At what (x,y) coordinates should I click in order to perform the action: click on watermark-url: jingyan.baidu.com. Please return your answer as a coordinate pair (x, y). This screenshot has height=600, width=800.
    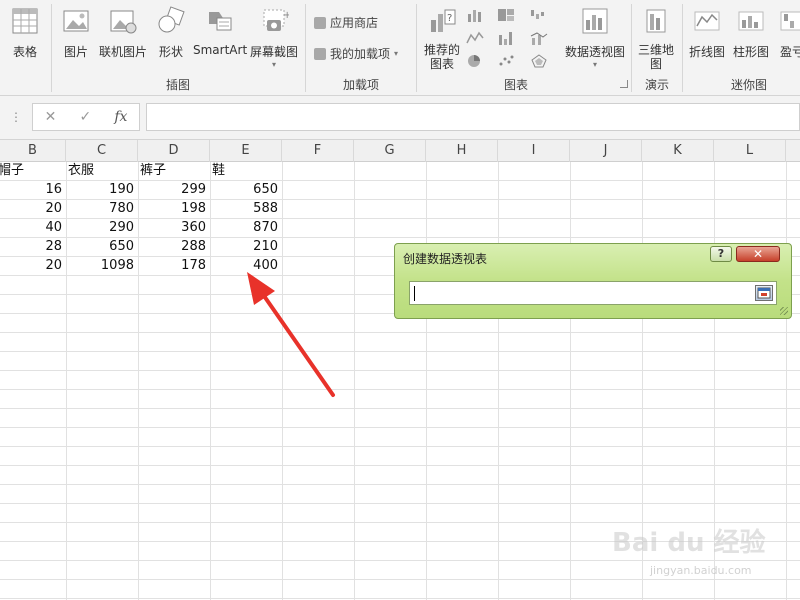
    Looking at the image, I should click on (701, 570).